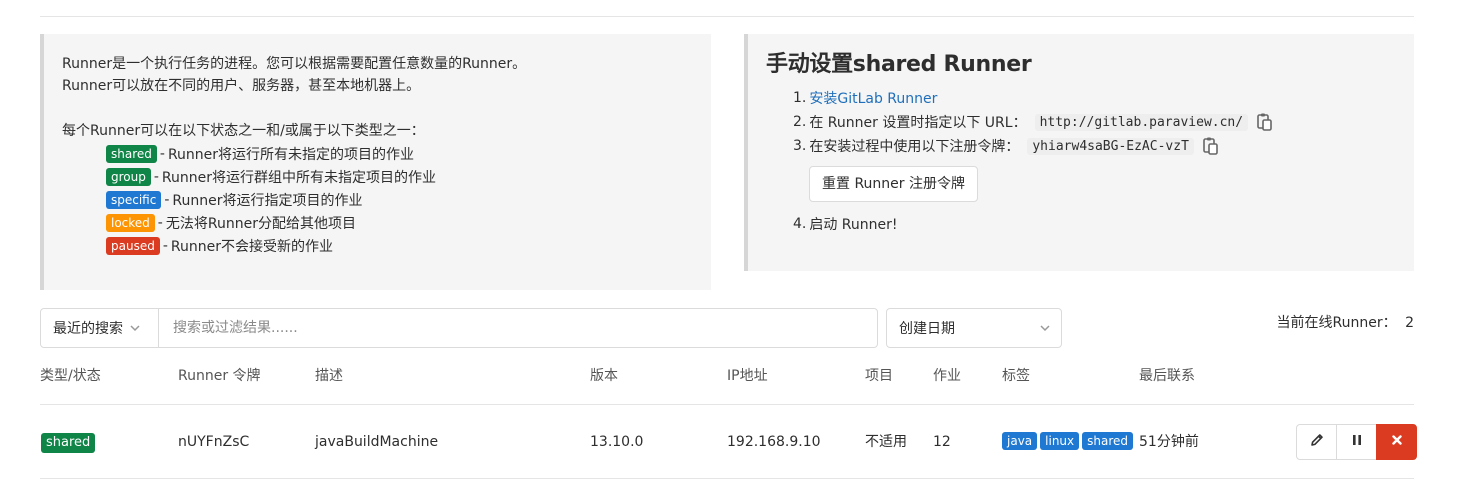 The image size is (1476, 485). I want to click on runner-description: javaBuildMachine, so click(377, 442).